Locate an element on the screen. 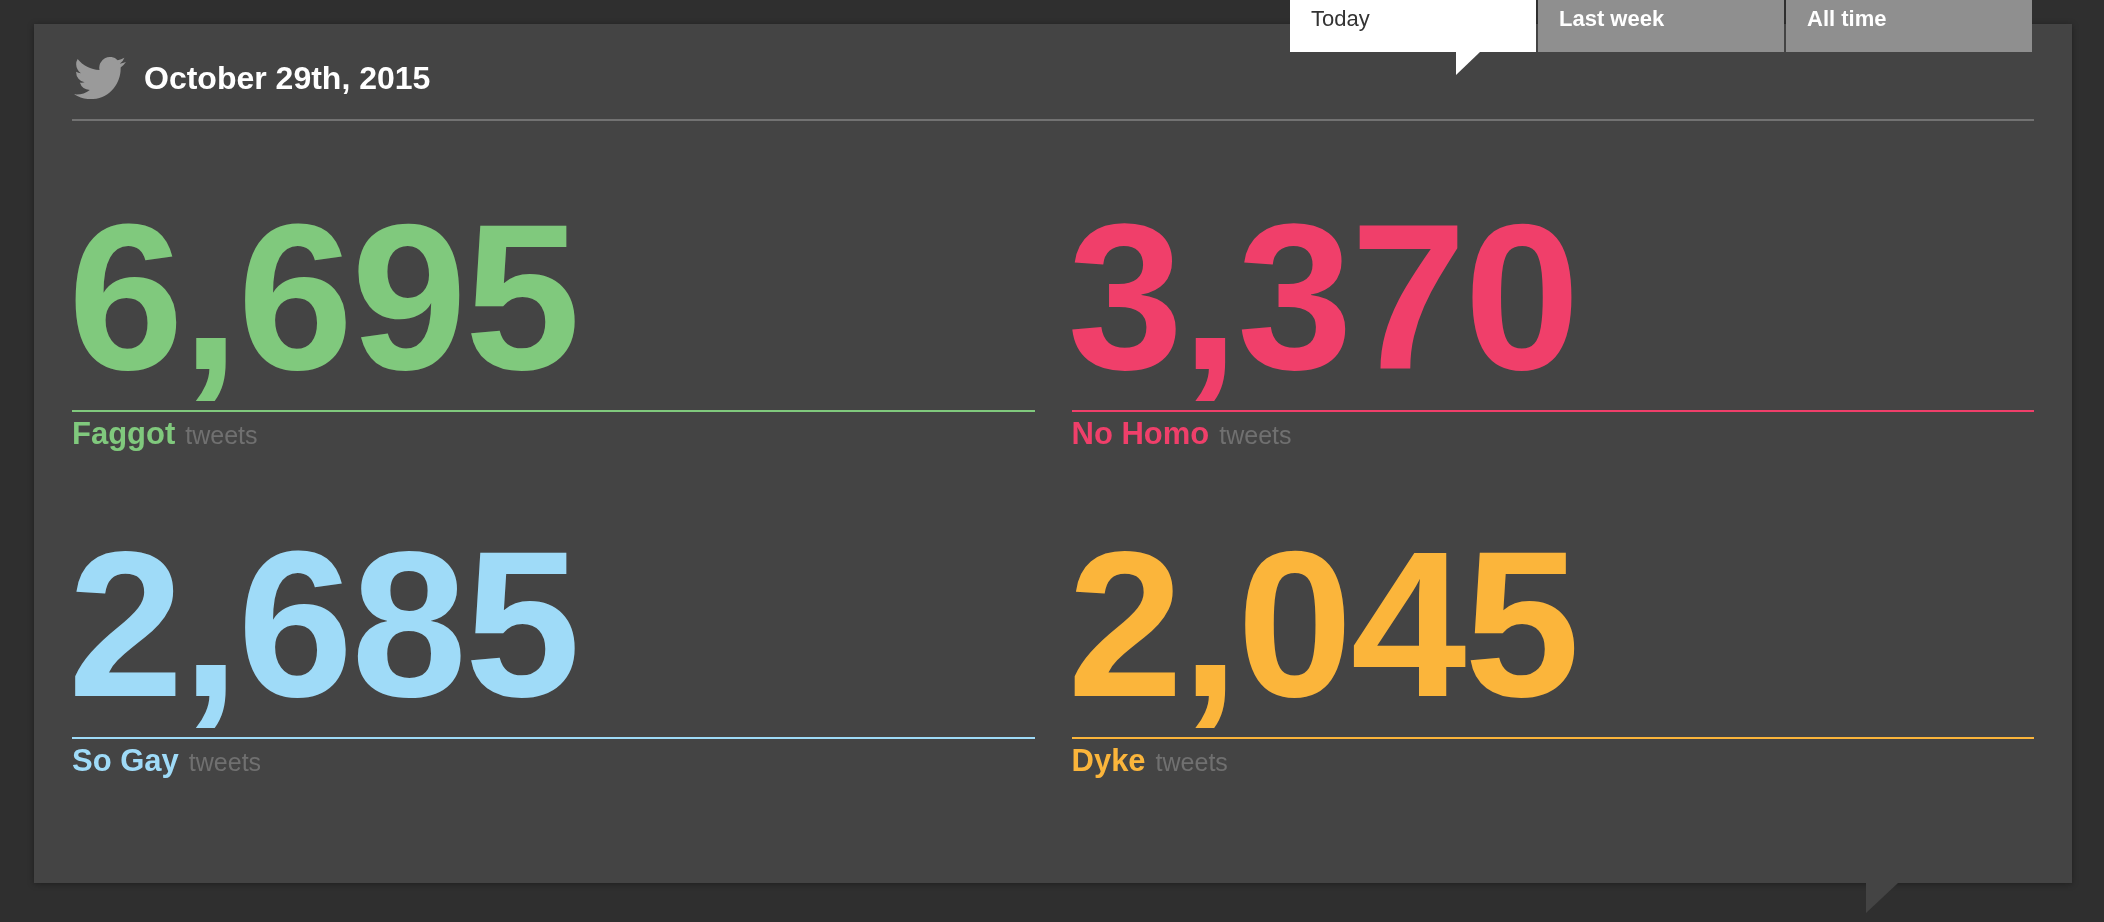  term-label: Faggot is located at coordinates (124, 434).